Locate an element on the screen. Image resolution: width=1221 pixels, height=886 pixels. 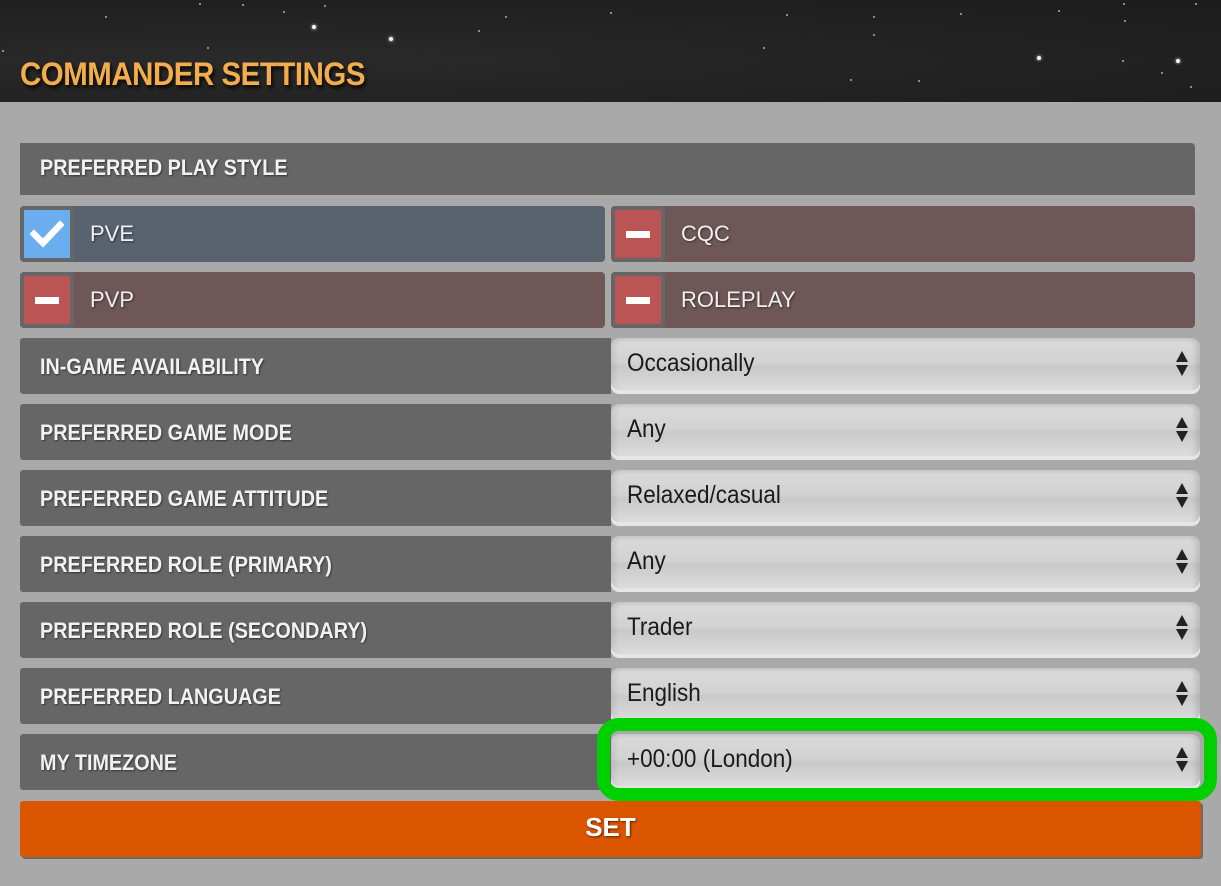
field-label-text: PREFERRED ROLE (PRIMARY) is located at coordinates (186, 564).